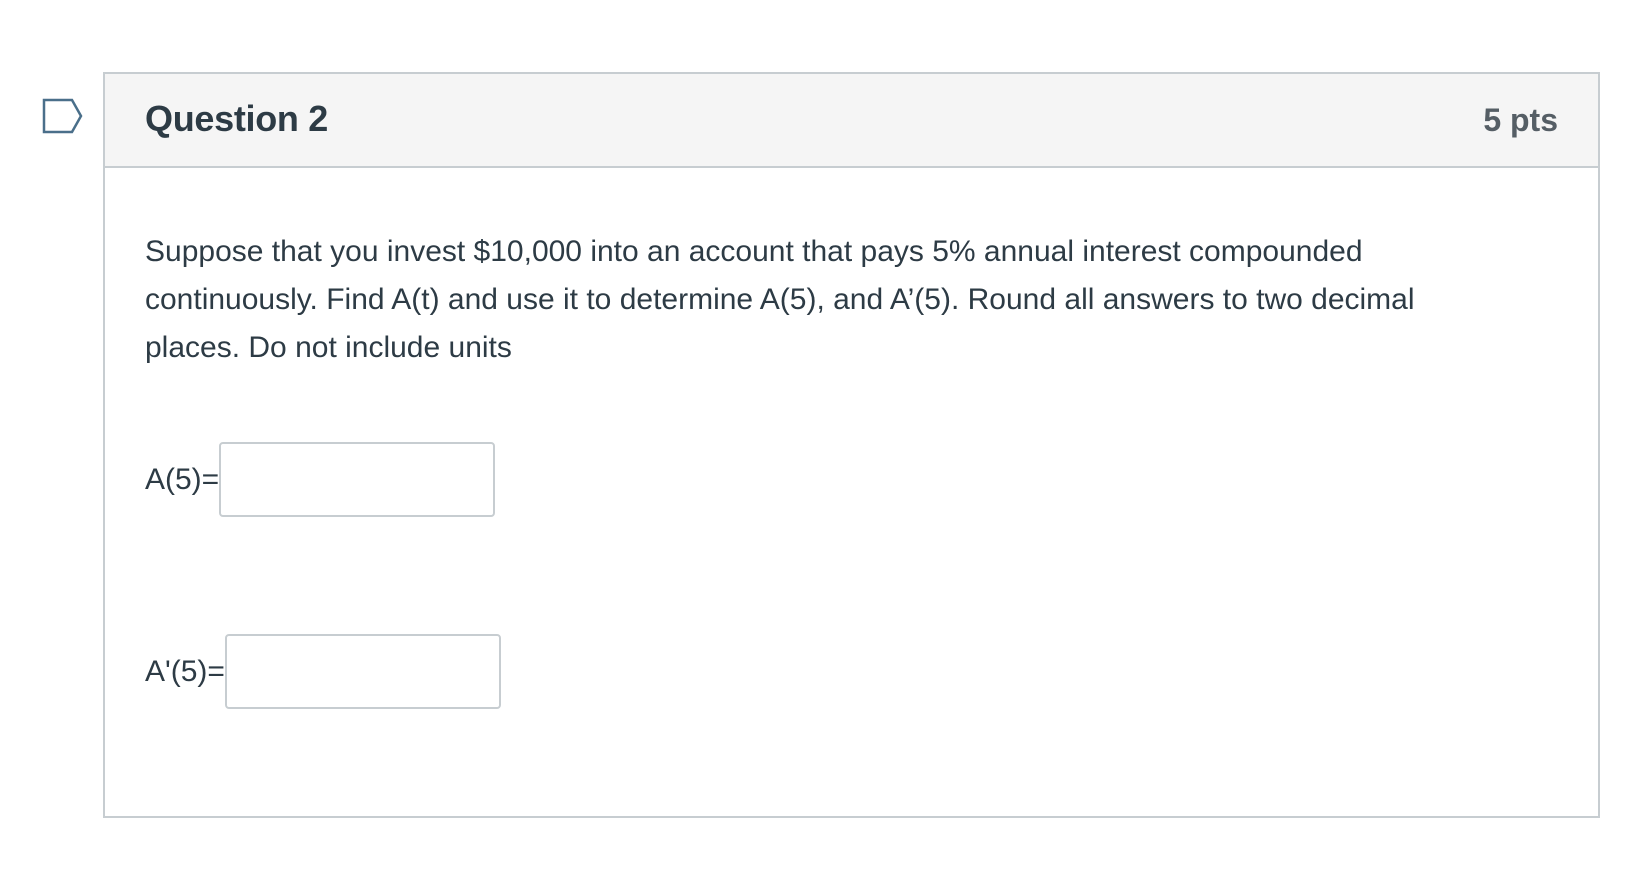 The width and height of the screenshot is (1642, 878). Describe the element at coordinates (328, 347) in the screenshot. I see `question-text-line: places. Do not include units` at that location.